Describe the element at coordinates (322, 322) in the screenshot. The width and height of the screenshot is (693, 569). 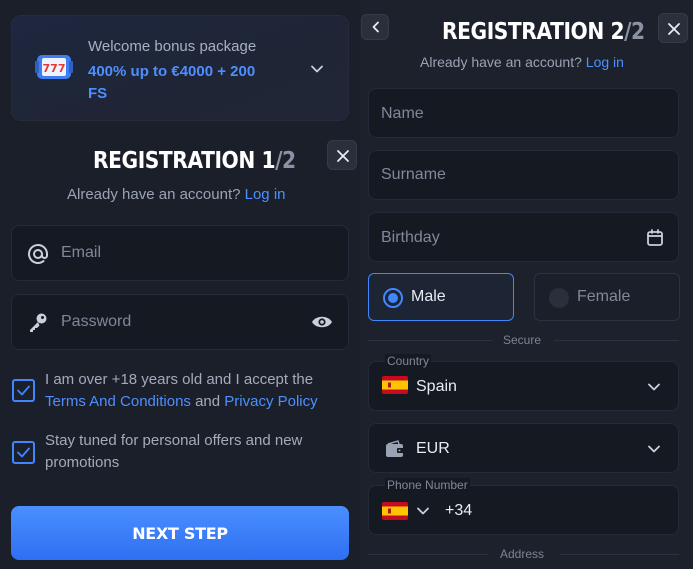
I see `eye-icon` at that location.